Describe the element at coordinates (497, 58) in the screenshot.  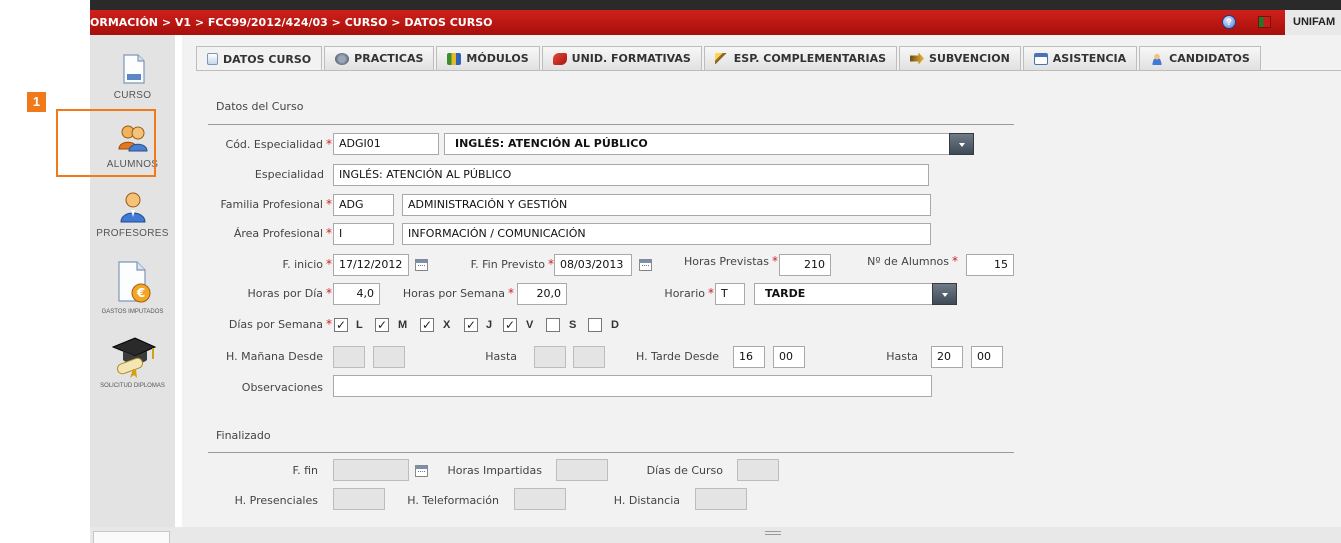
I see `tab-label: MÓDULOS` at that location.